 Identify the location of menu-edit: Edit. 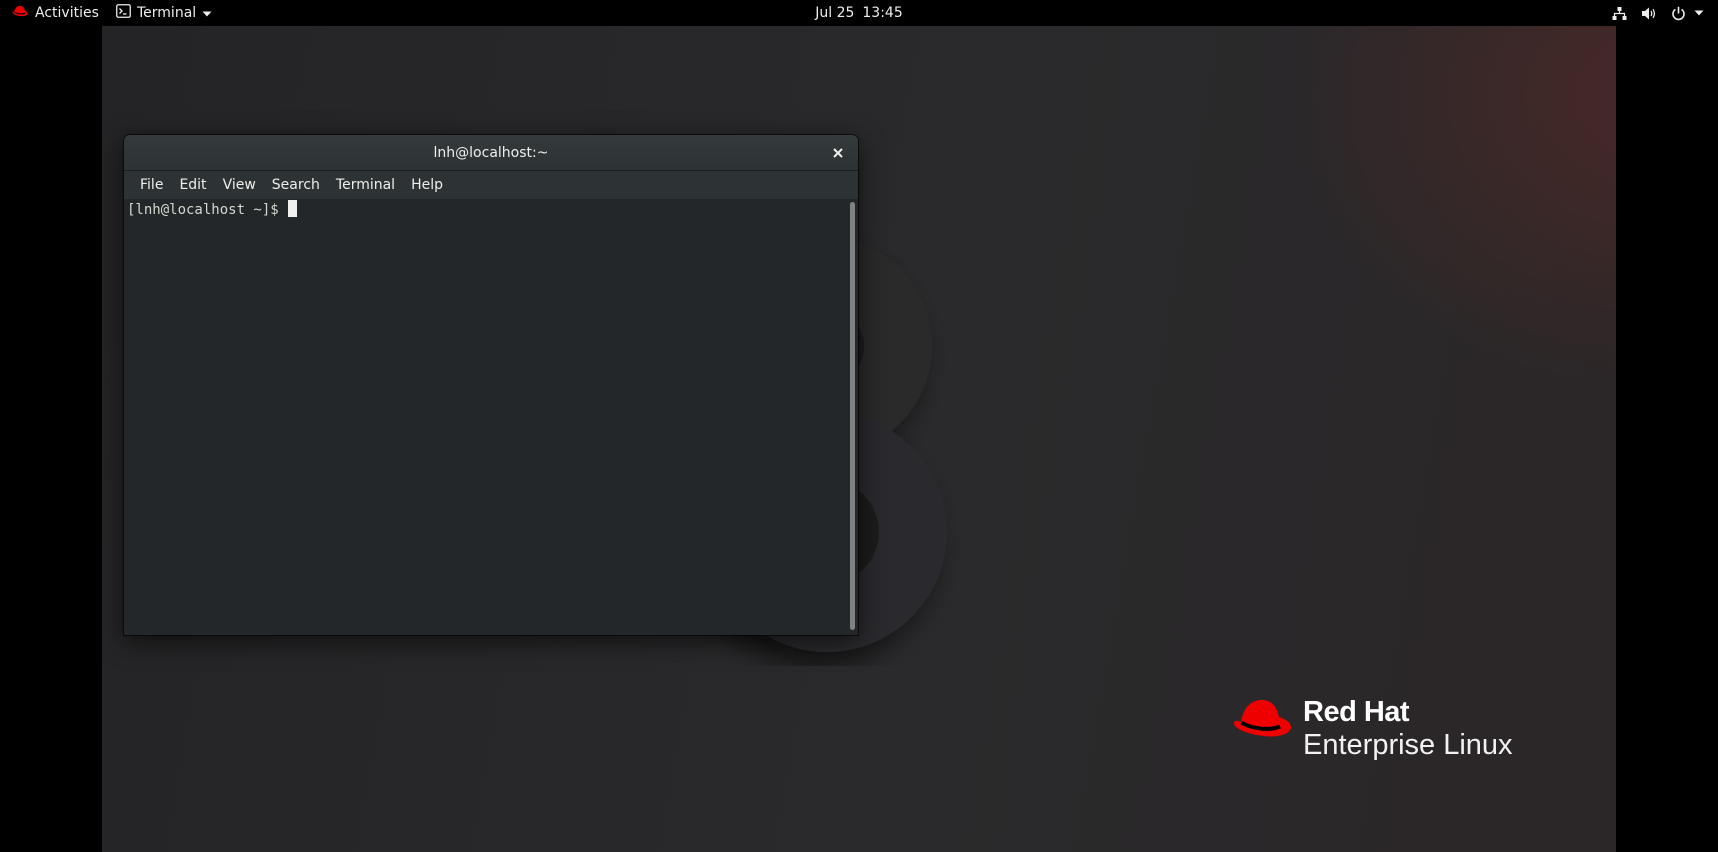
(192, 185).